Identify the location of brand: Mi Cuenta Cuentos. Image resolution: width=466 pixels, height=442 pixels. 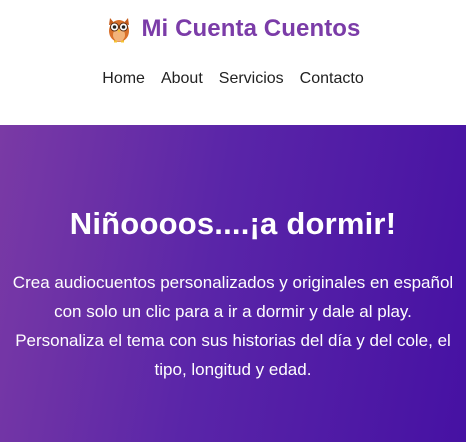
(233, 29).